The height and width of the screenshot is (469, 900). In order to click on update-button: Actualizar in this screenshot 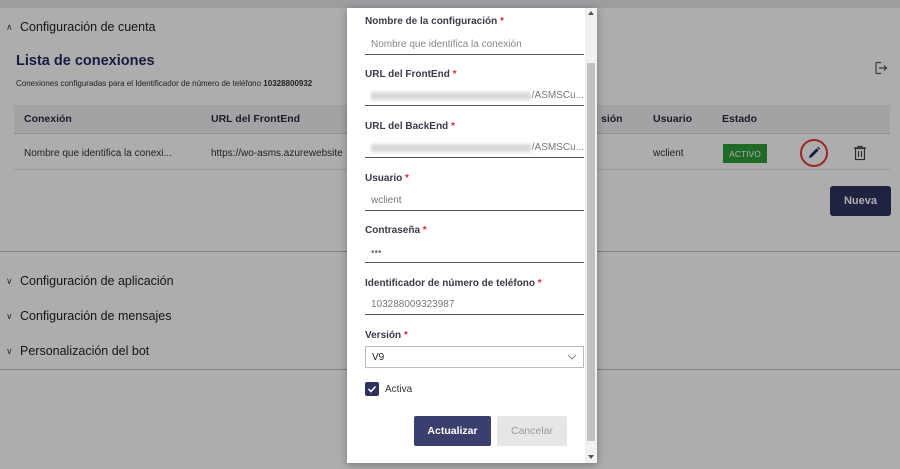, I will do `click(452, 431)`.